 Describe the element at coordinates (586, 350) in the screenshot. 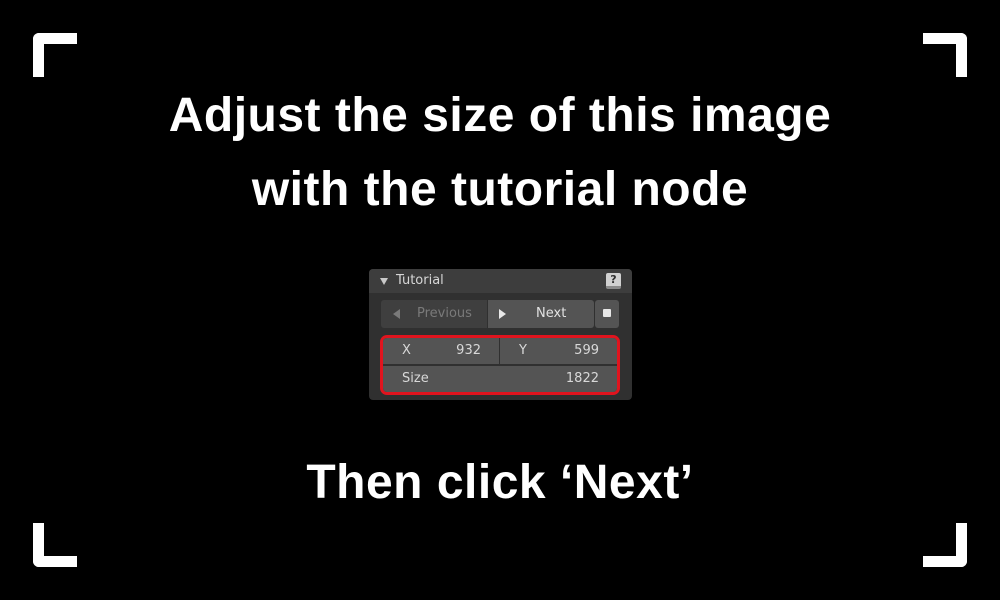

I see `y-field-value: 599` at that location.